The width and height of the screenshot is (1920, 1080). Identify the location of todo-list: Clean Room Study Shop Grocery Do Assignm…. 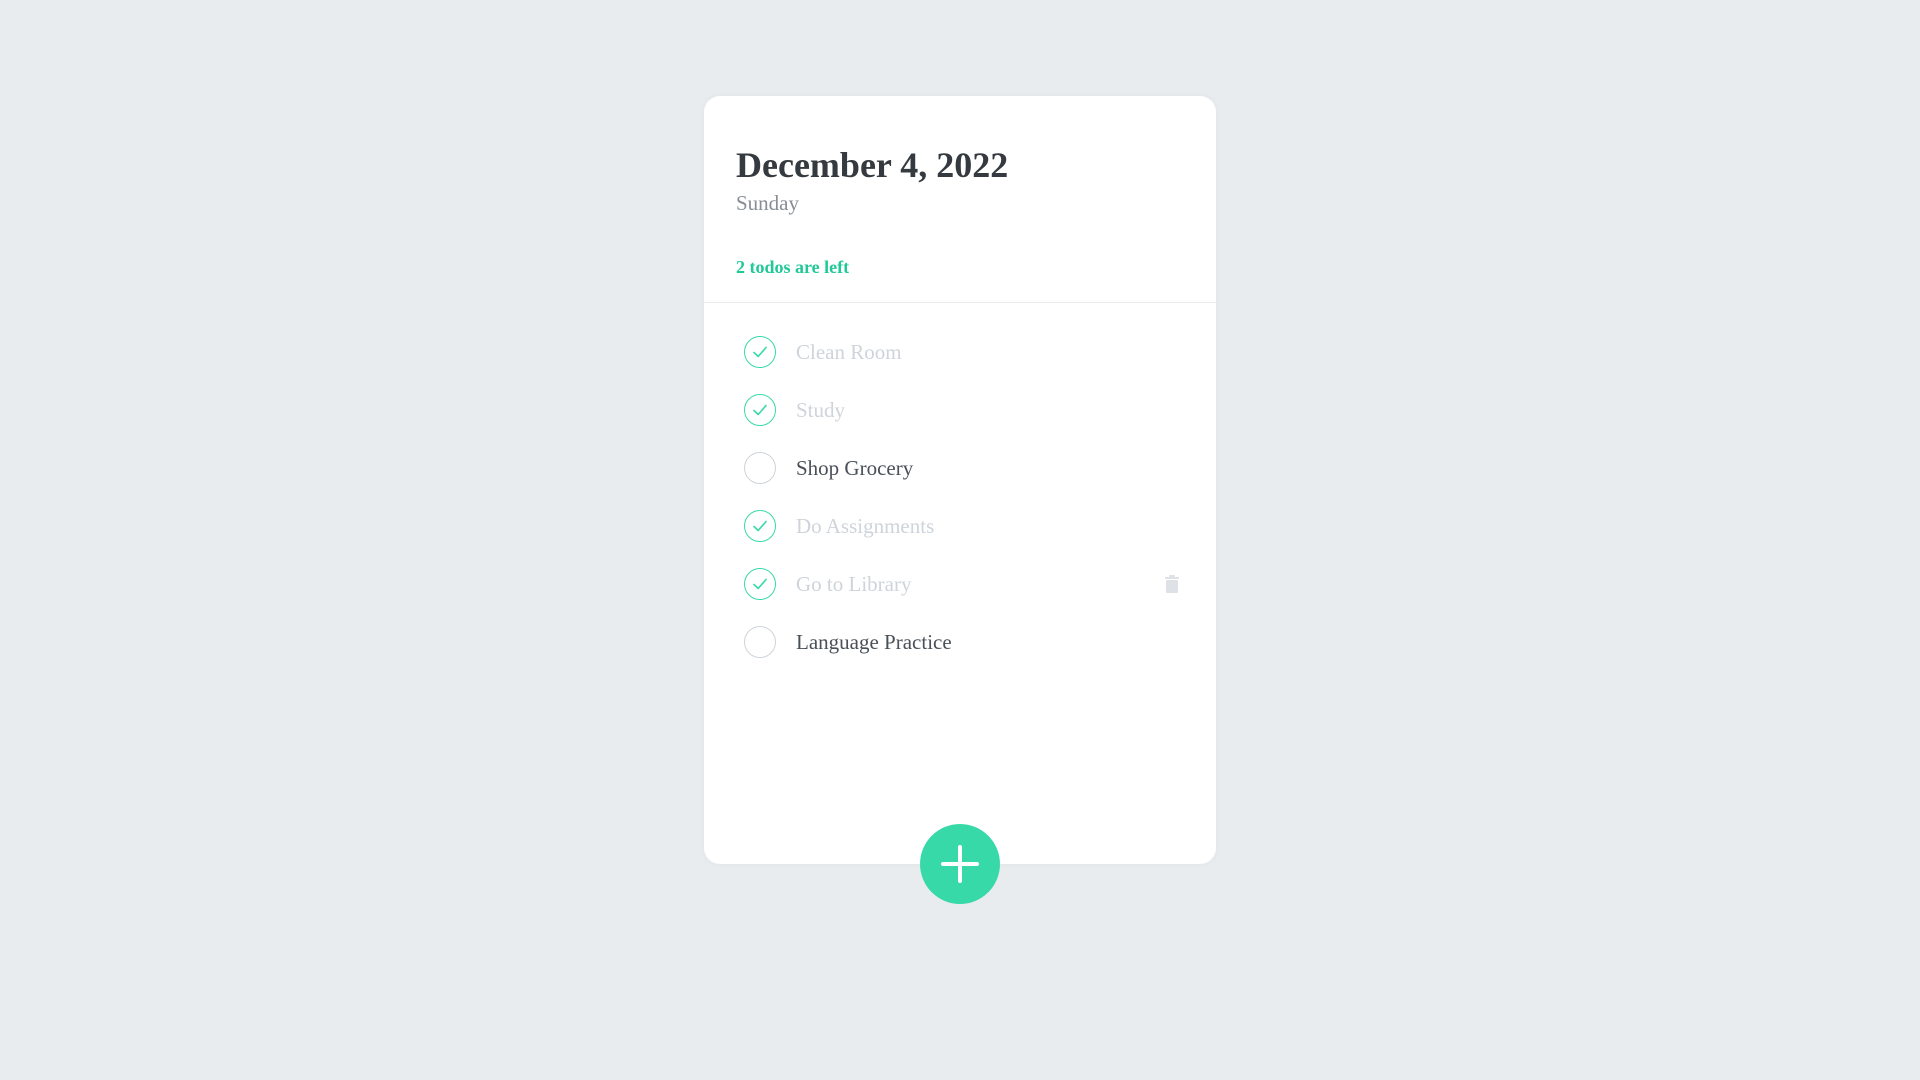
(960, 511).